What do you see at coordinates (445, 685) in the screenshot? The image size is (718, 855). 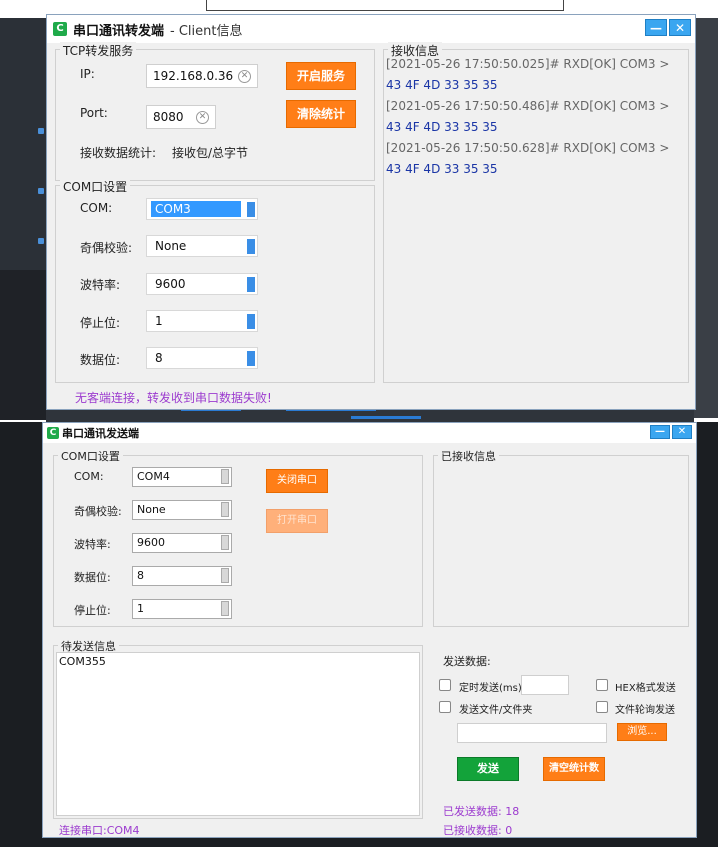 I see `timed-send-checkbox` at bounding box center [445, 685].